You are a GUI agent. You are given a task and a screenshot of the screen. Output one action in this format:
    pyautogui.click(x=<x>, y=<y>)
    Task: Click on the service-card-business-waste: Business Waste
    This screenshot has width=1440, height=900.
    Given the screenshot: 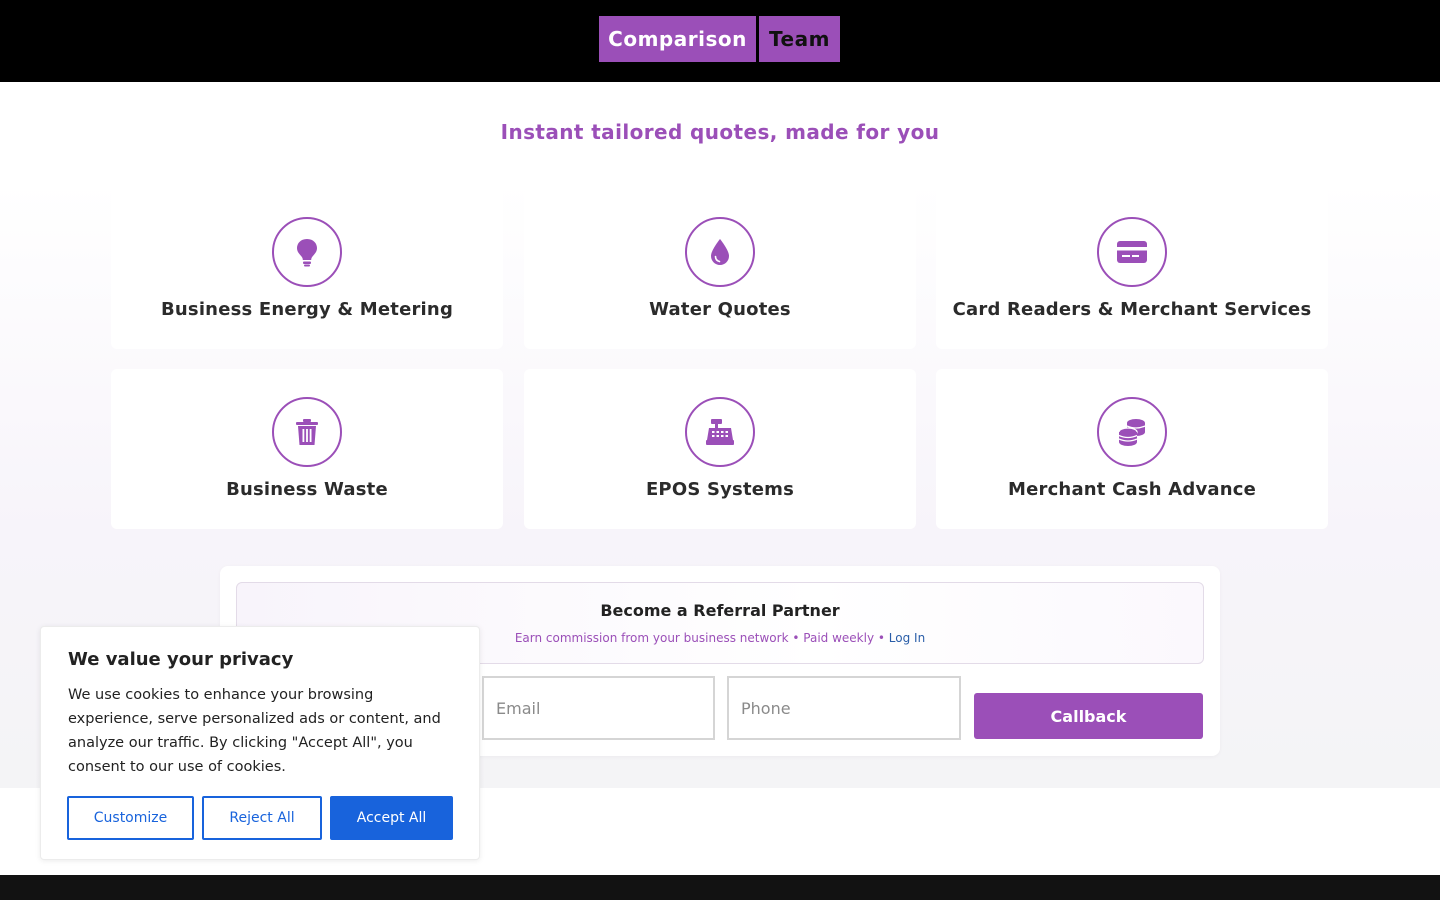 What is the action you would take?
    pyautogui.click(x=307, y=449)
    